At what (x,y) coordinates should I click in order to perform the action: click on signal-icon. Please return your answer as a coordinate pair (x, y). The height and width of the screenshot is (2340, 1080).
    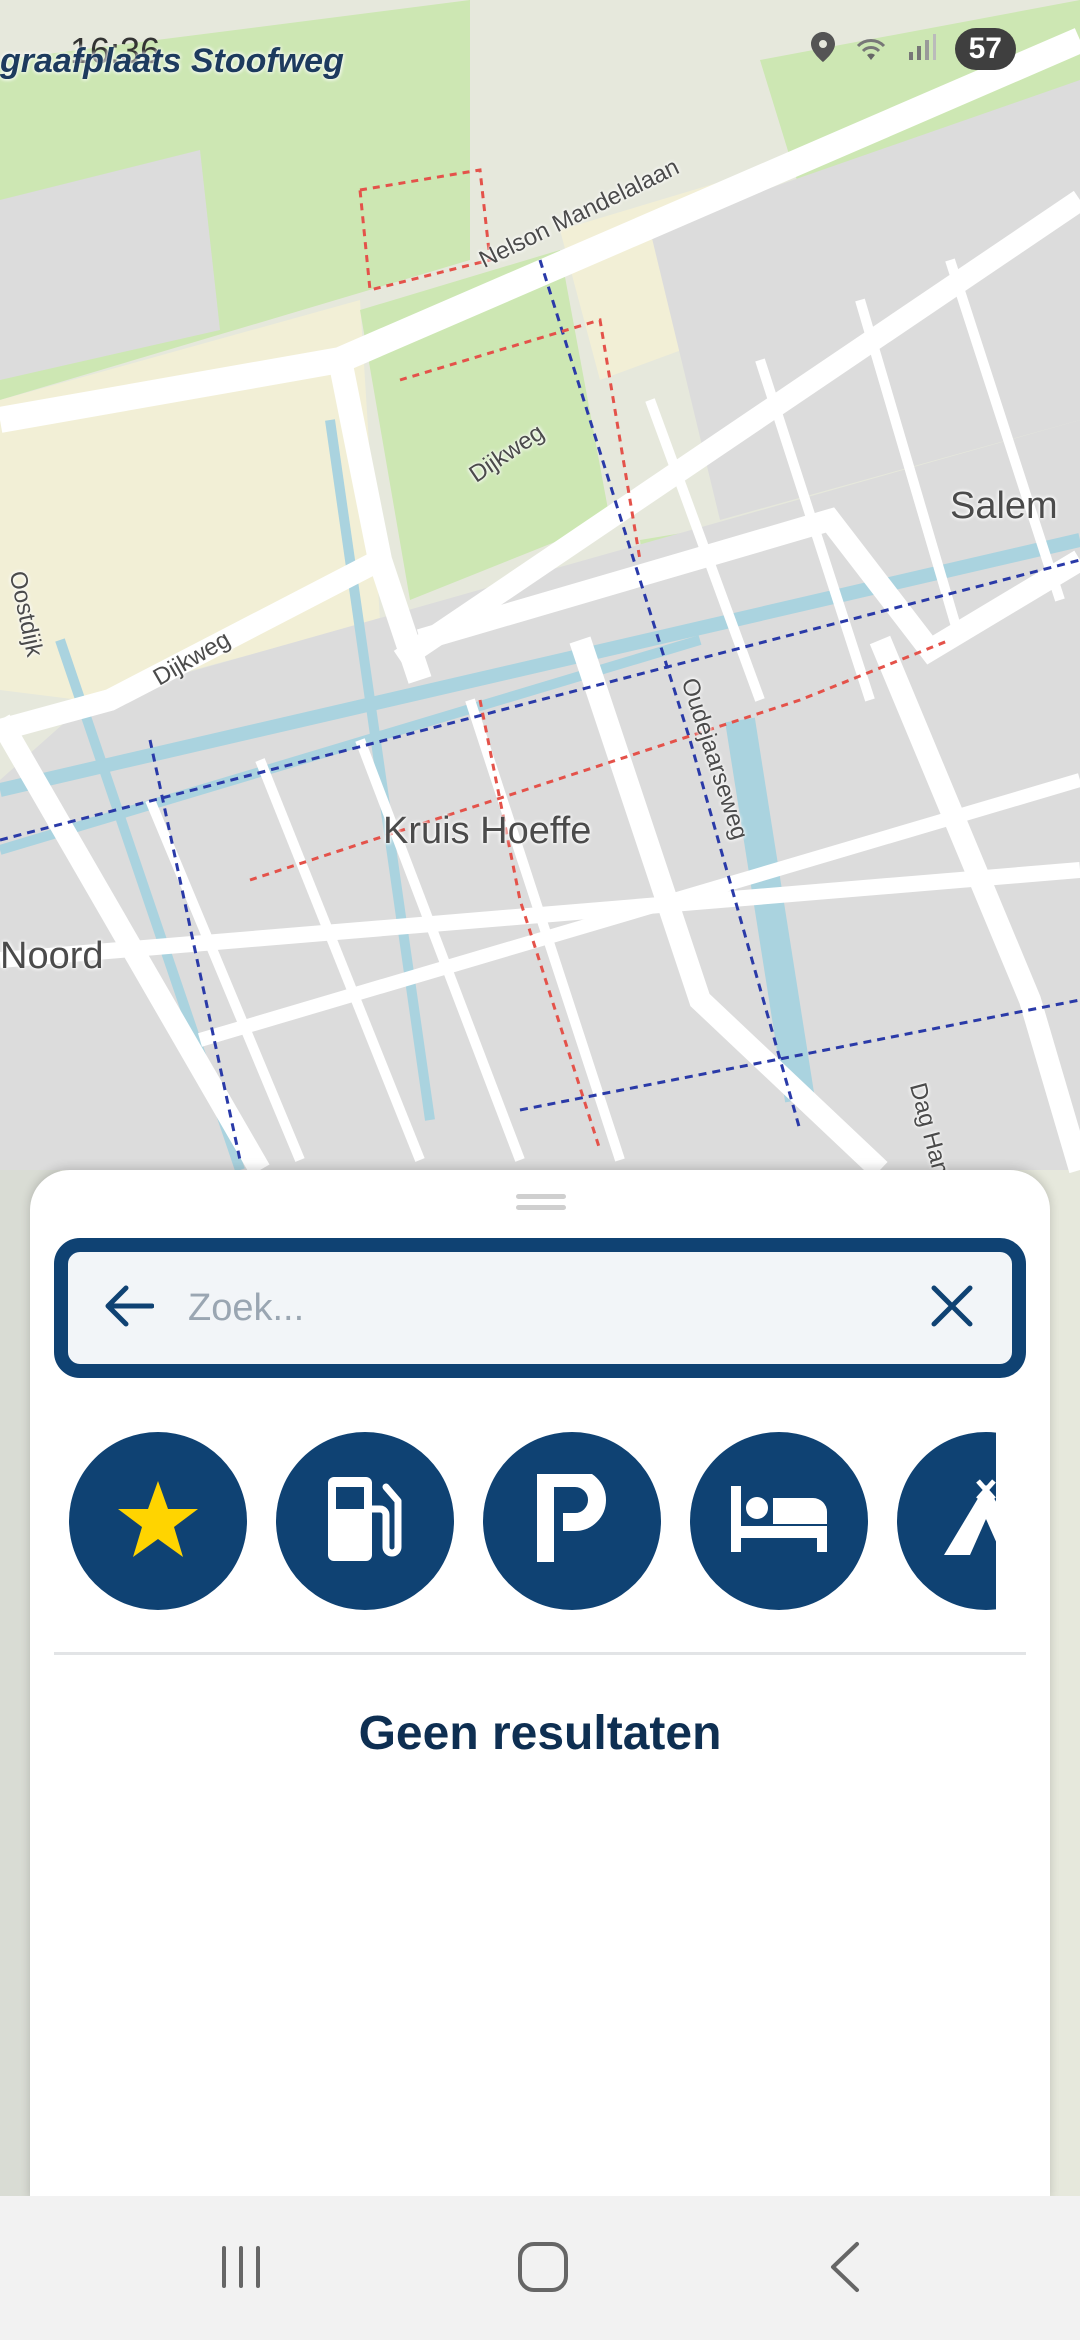
    Looking at the image, I should click on (922, 49).